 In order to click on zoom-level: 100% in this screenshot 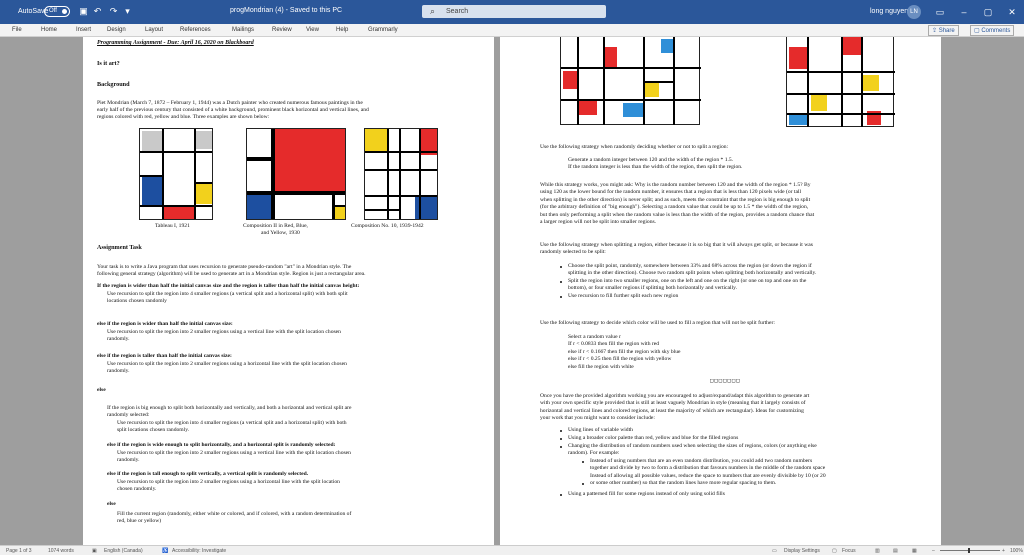, I will do `click(1016, 551)`.